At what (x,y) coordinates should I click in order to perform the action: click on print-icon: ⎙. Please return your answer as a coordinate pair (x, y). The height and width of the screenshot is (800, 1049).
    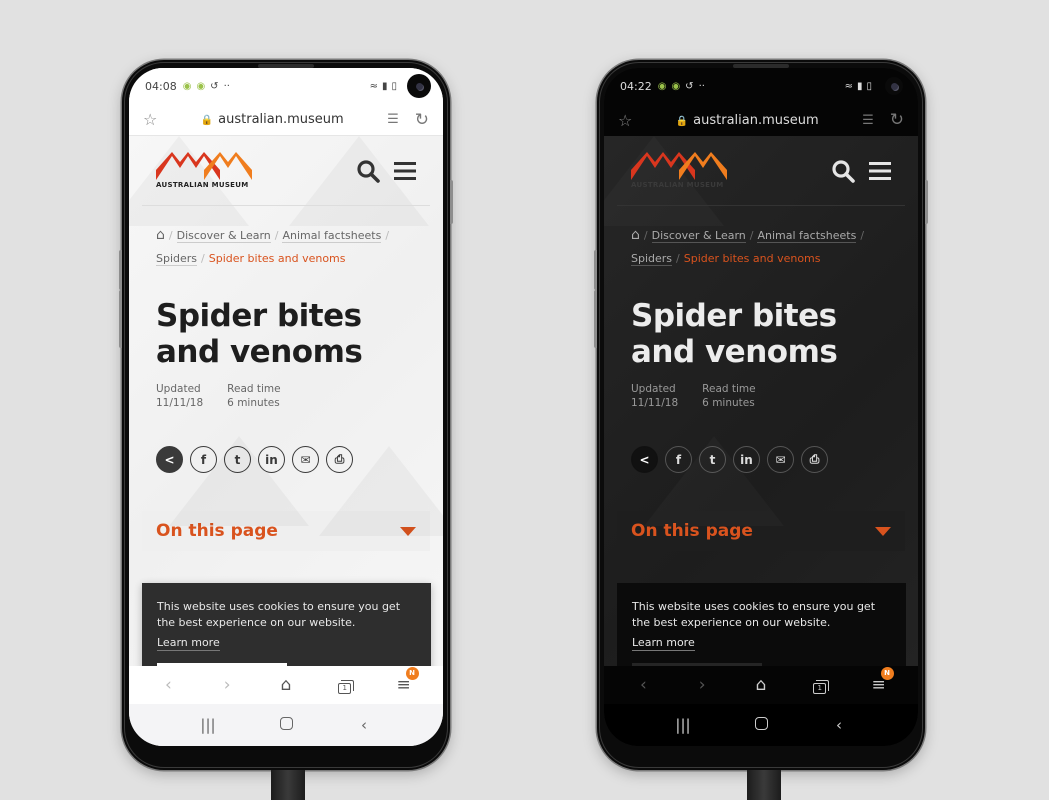
    Looking at the image, I should click on (814, 459).